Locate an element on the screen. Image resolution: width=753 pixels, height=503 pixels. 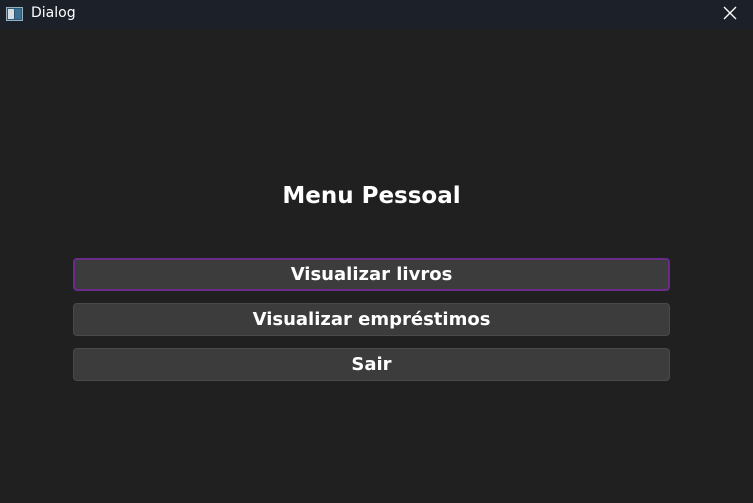
title-bar: Dialog is located at coordinates (376, 14).